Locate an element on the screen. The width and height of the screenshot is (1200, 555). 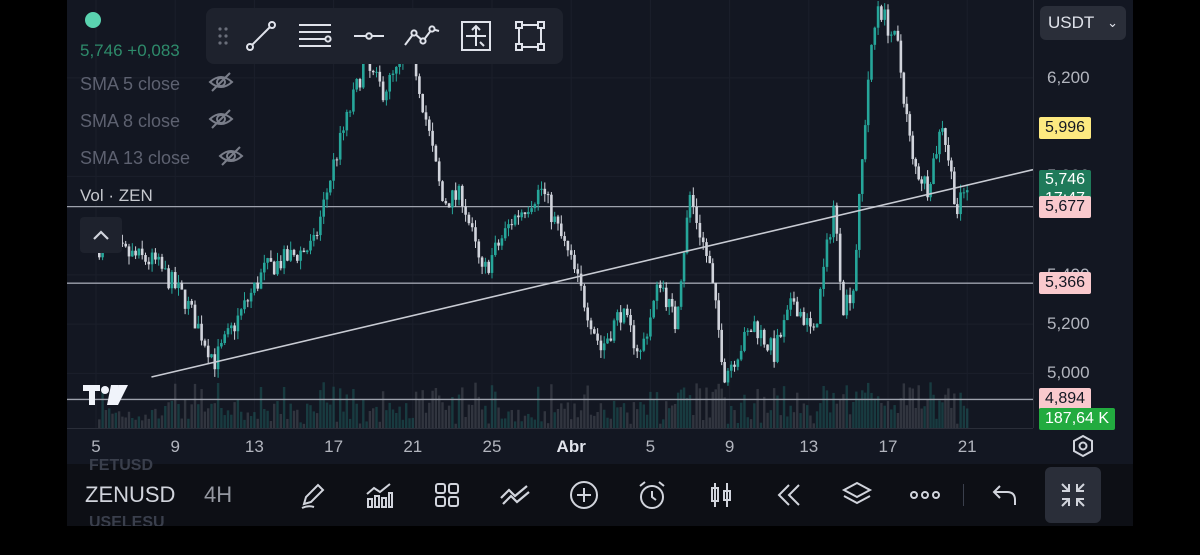
replay-rewind-icon is located at coordinates (789, 495).